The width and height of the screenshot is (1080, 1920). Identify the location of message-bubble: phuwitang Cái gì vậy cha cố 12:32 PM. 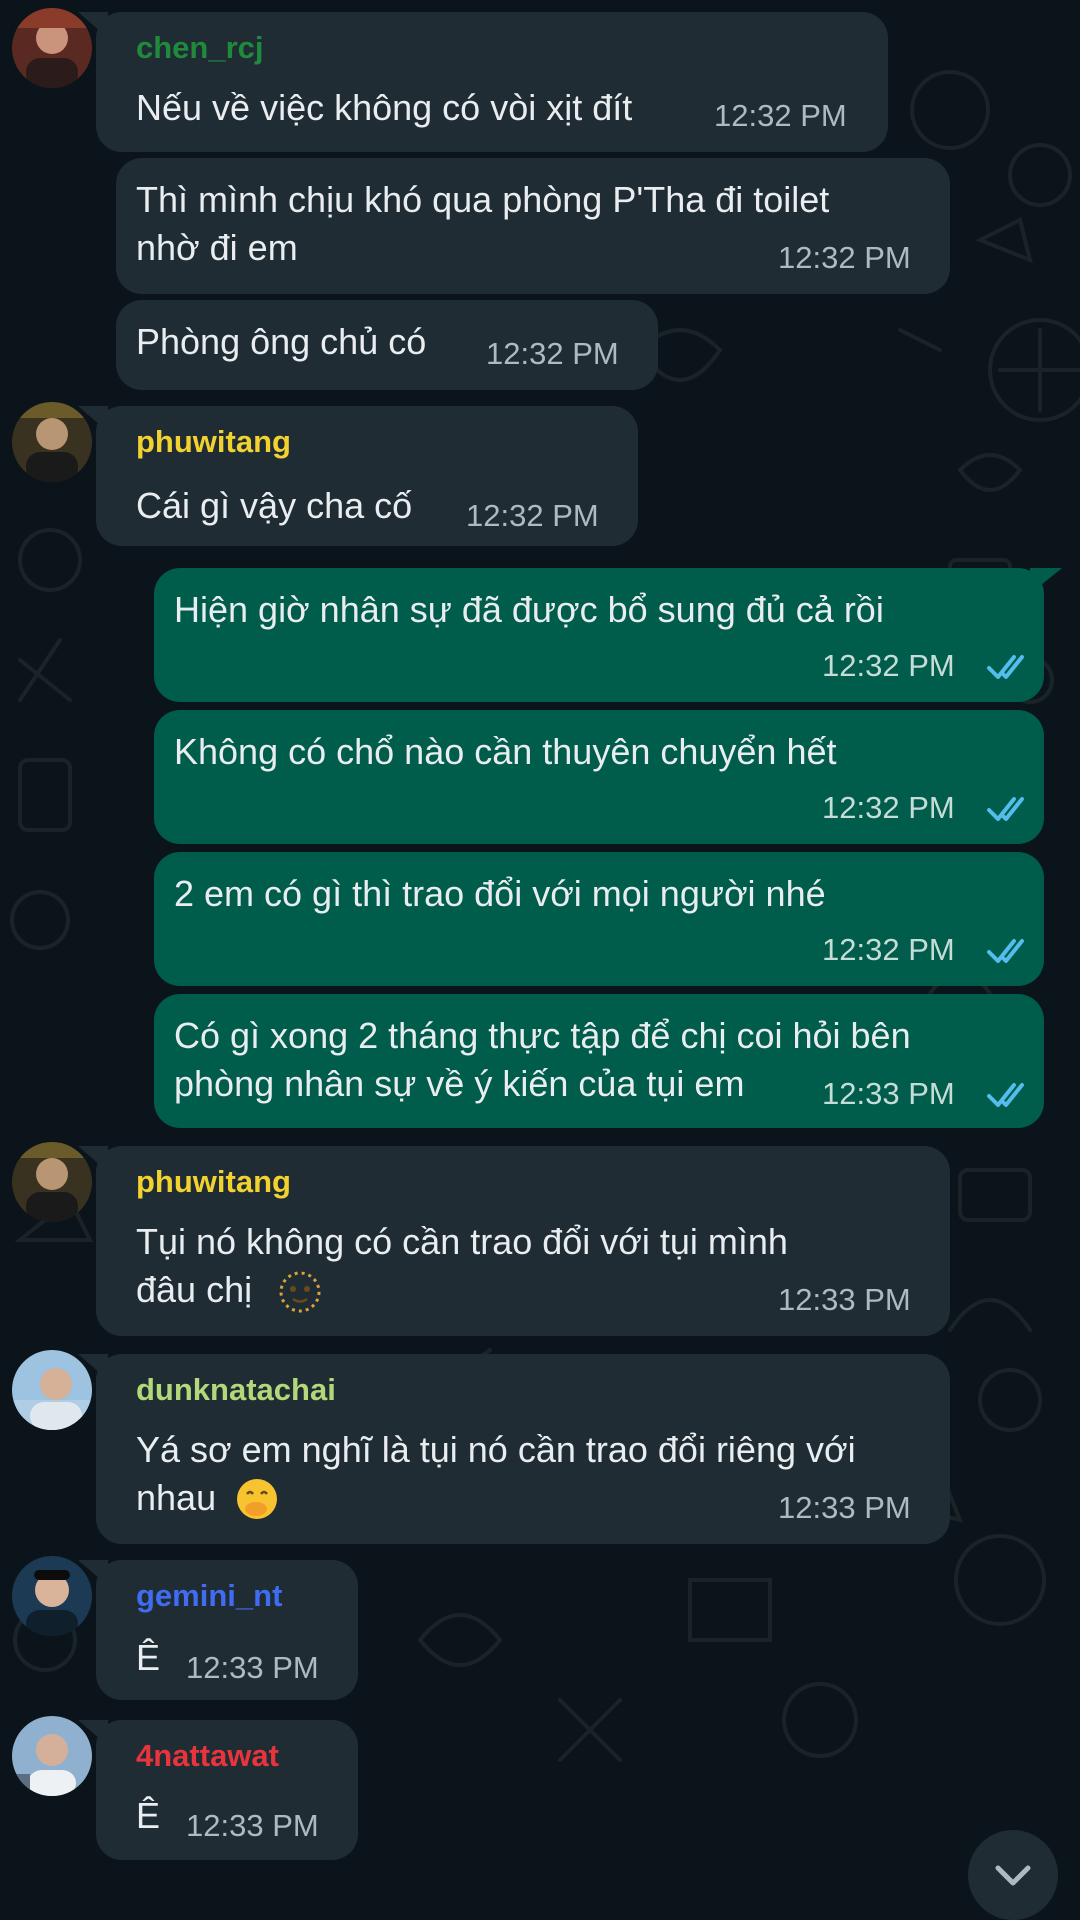
(367, 476).